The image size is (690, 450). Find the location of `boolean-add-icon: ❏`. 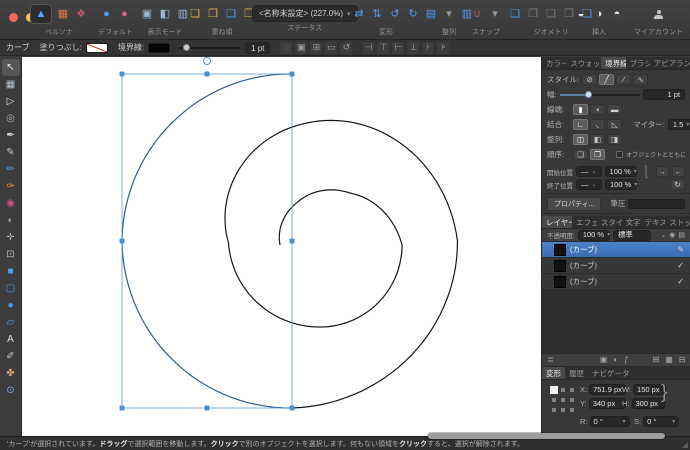

boolean-add-icon: ❏ is located at coordinates (515, 14).